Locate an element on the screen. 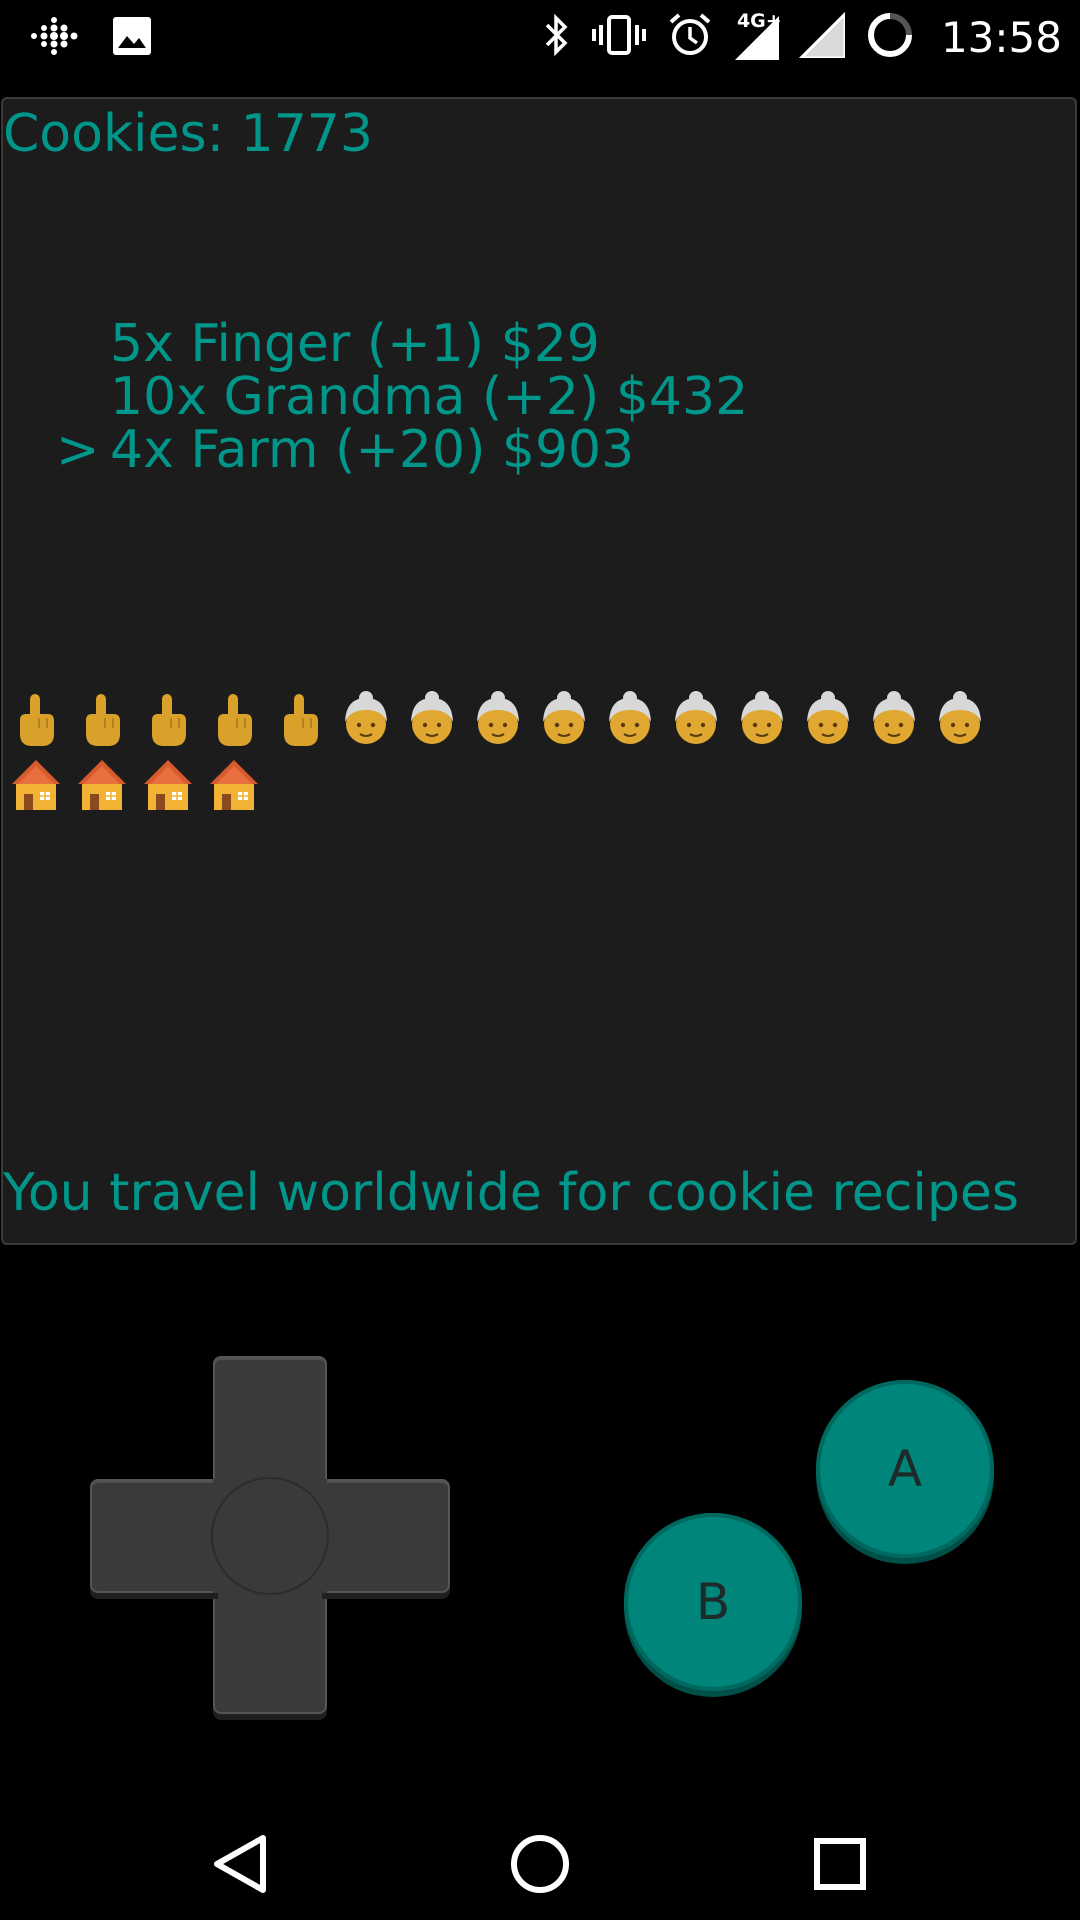 This screenshot has height=1920, width=1080. owned-buildings-grid is located at coordinates (538, 750).